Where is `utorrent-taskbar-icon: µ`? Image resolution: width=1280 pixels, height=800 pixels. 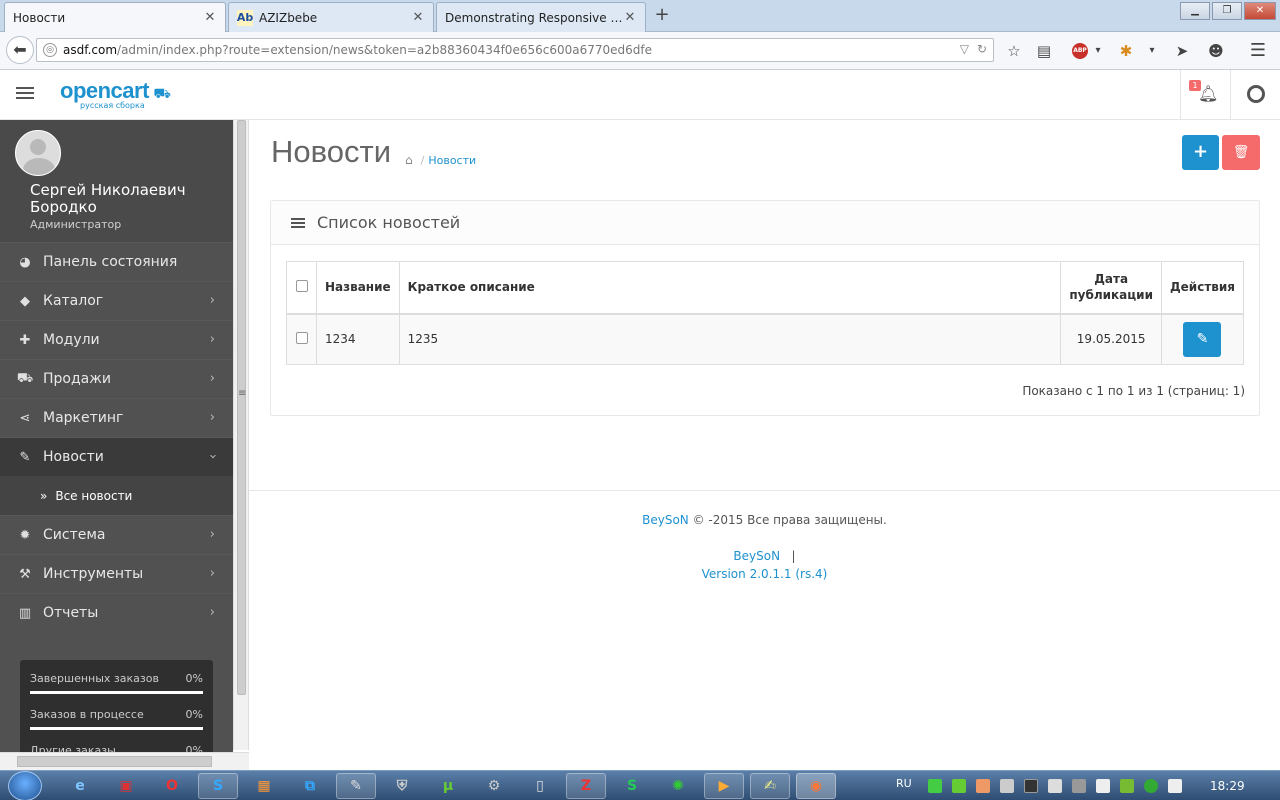 utorrent-taskbar-icon: µ is located at coordinates (448, 786).